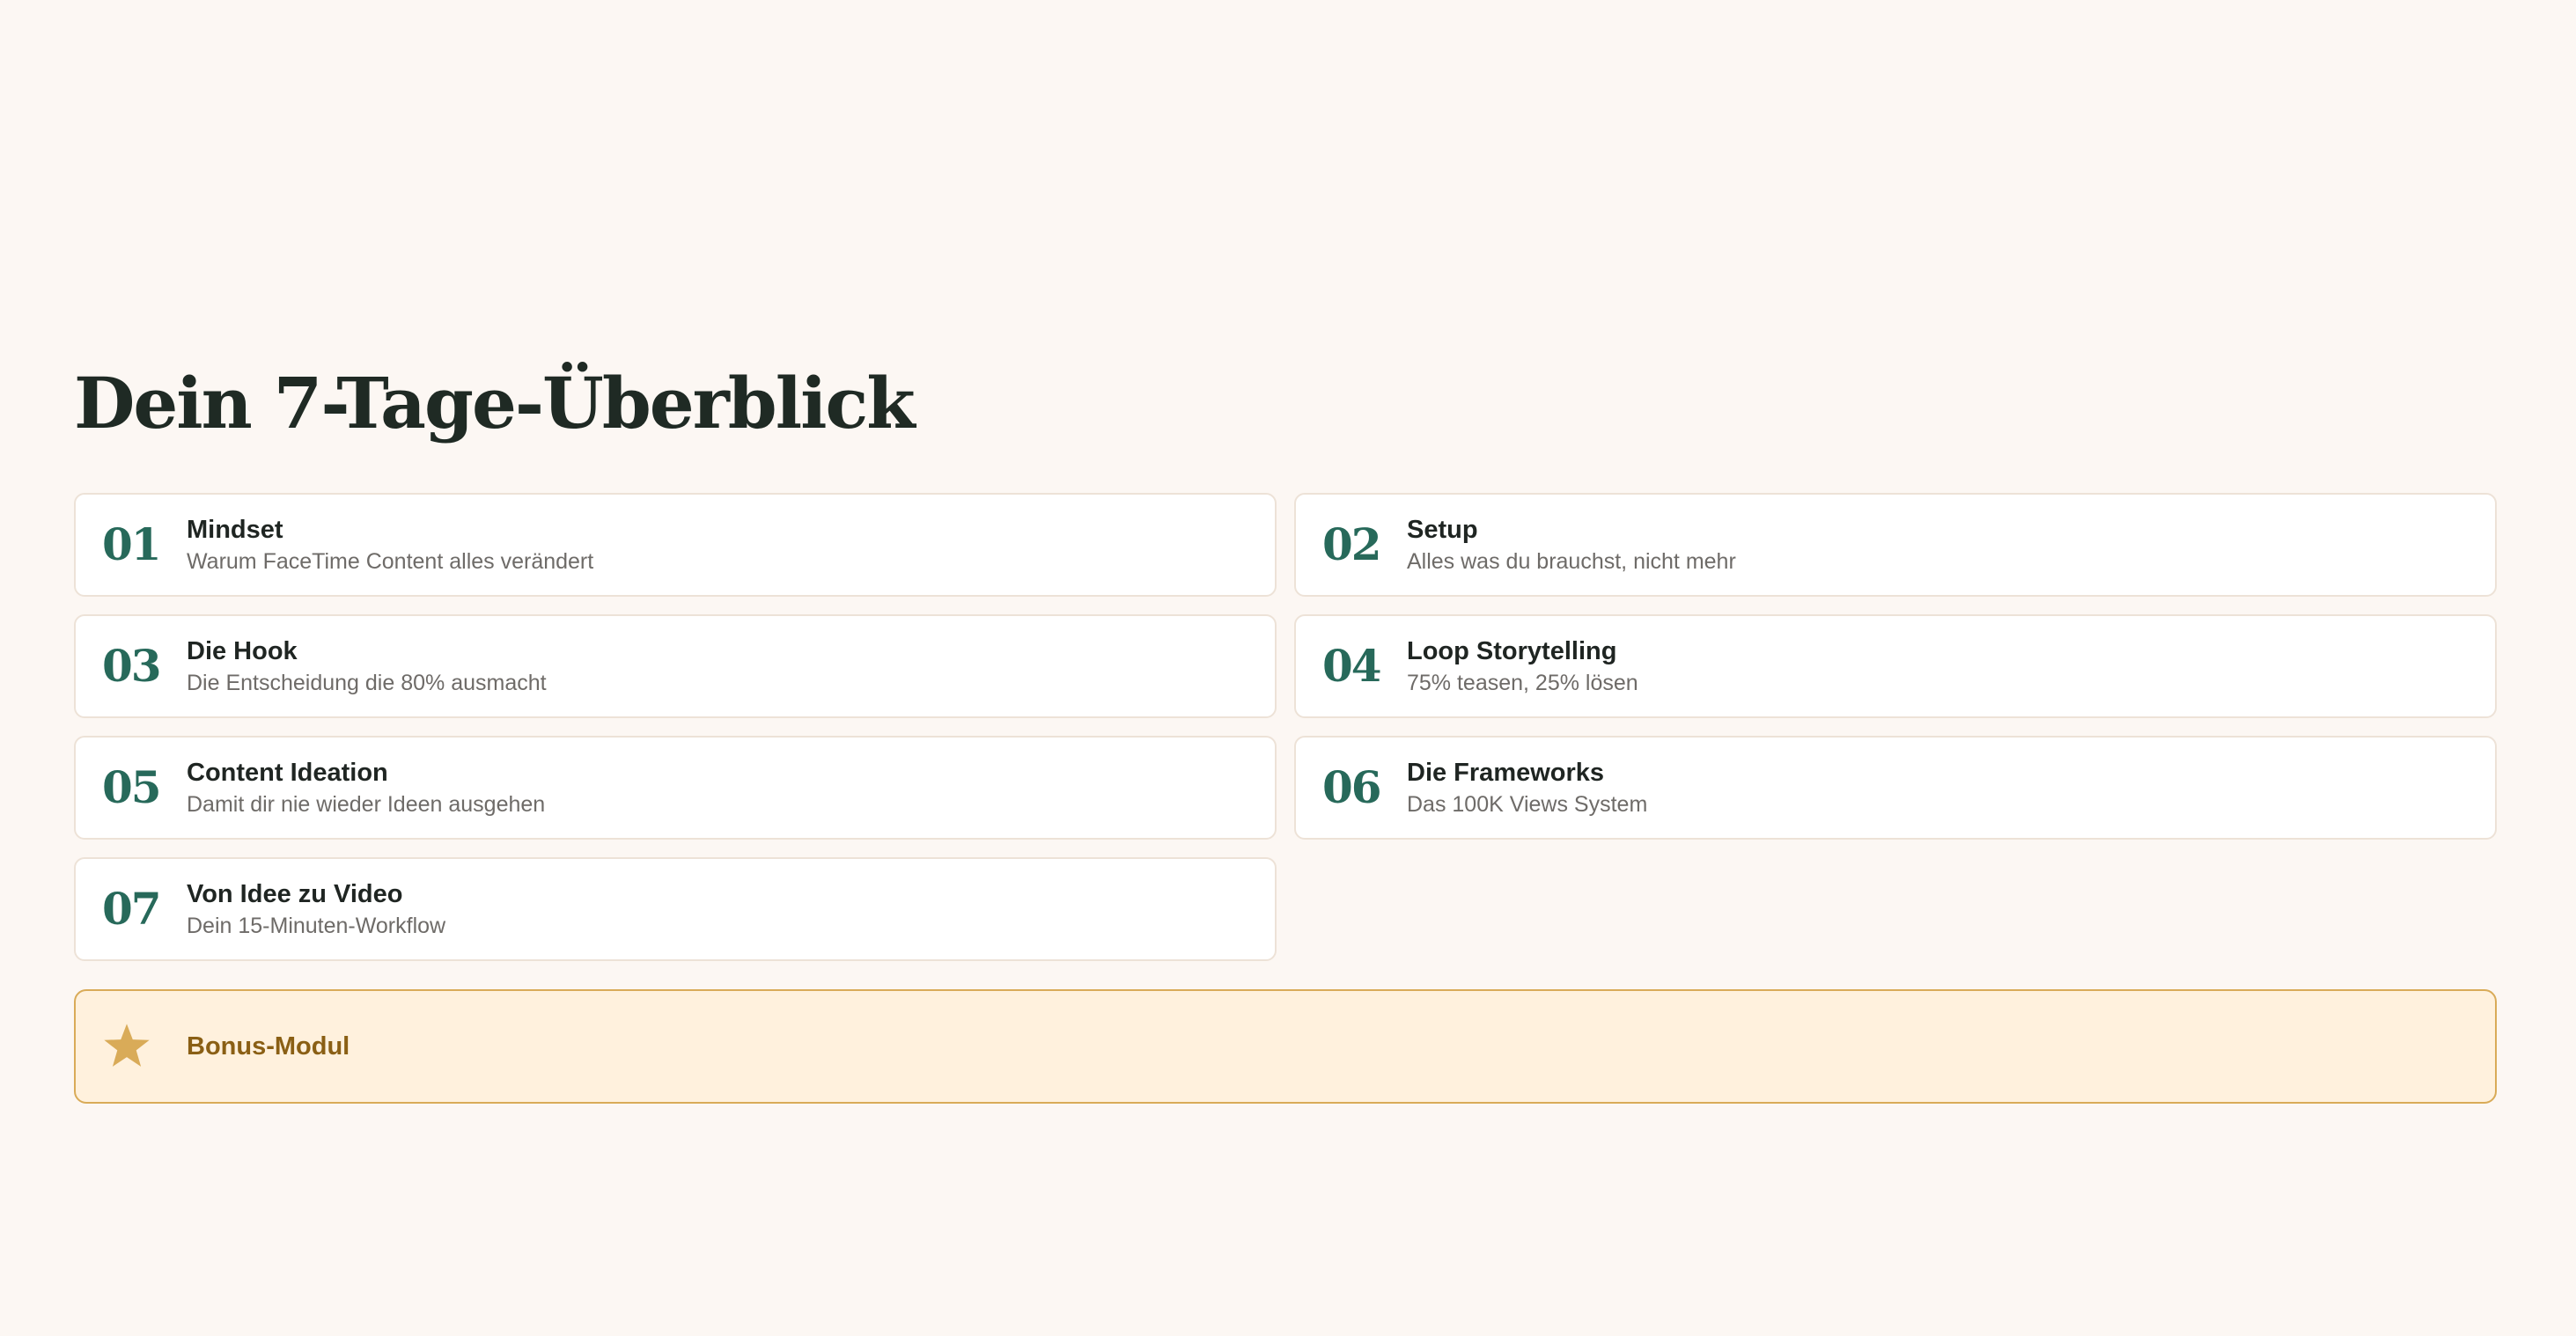  What do you see at coordinates (242, 650) in the screenshot?
I see `module-title: Die Hook` at bounding box center [242, 650].